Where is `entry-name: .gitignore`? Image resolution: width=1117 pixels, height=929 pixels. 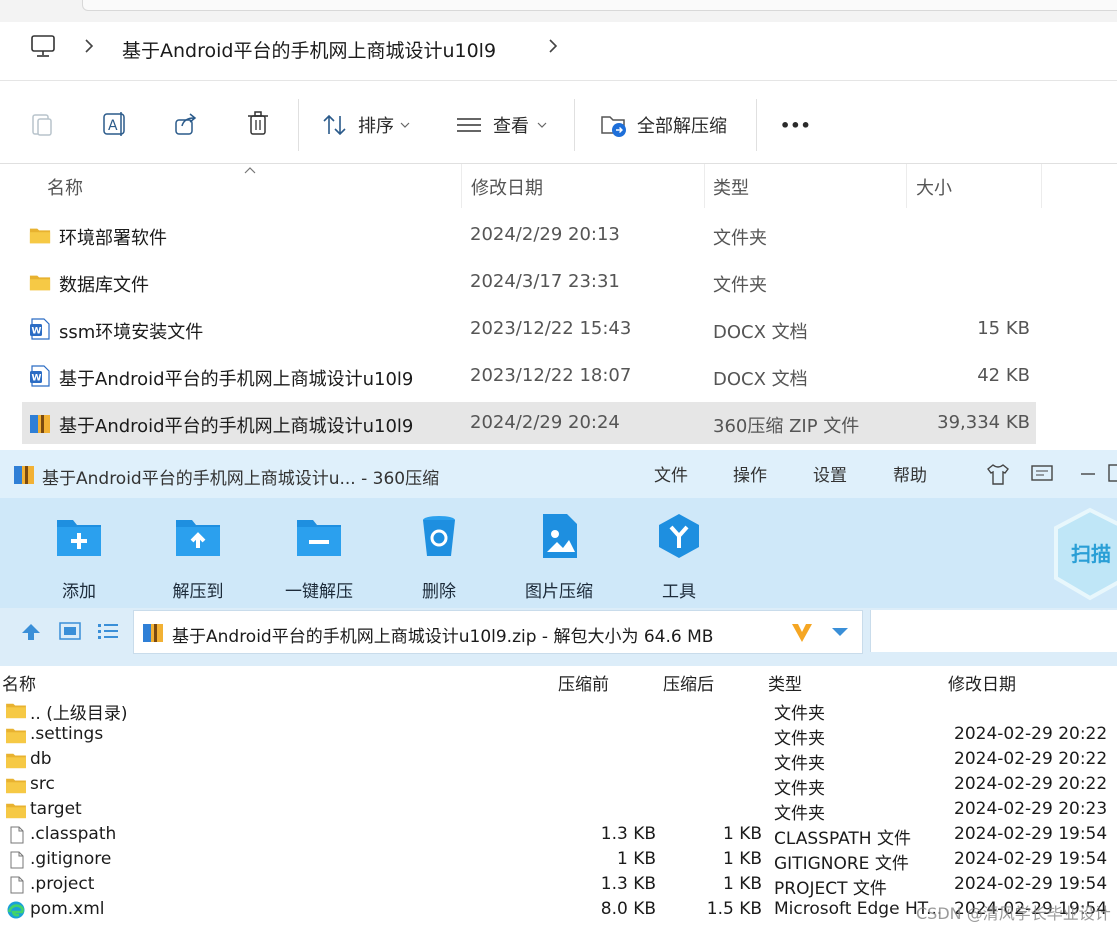 entry-name: .gitignore is located at coordinates (71, 859).